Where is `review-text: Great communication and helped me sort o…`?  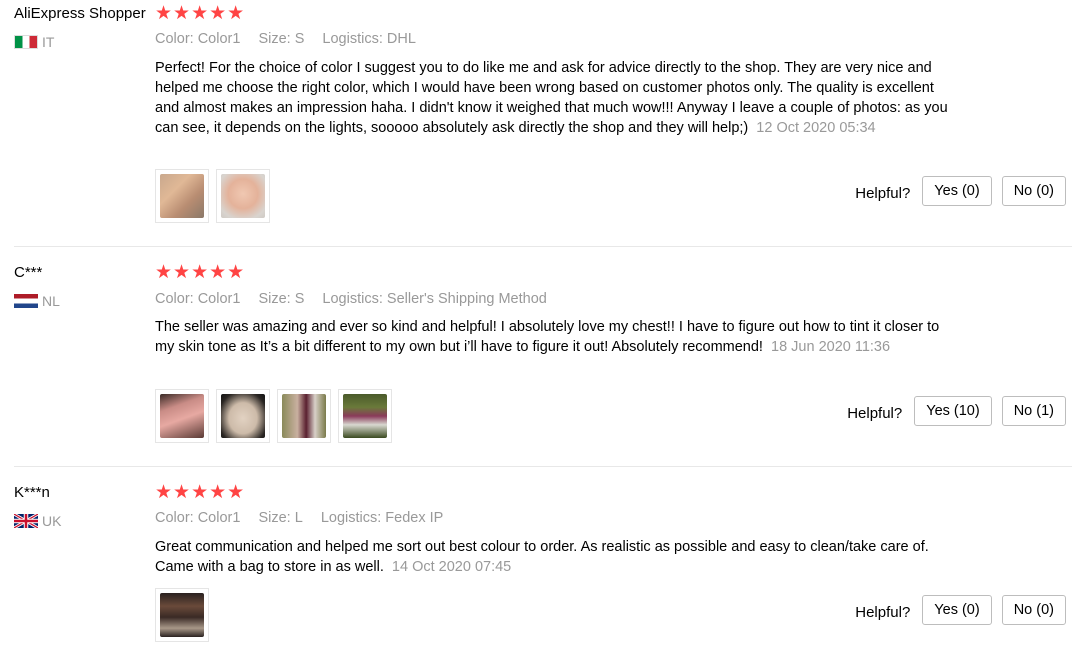 review-text: Great communication and helped me sort o… is located at coordinates (542, 557).